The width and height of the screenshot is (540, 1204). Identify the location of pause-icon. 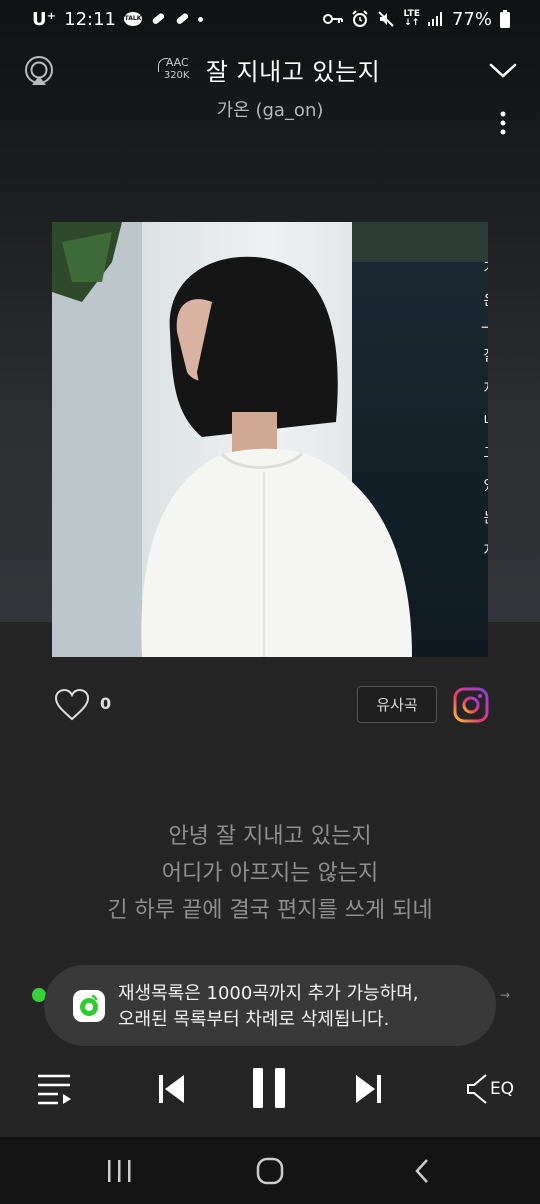
(269, 1088).